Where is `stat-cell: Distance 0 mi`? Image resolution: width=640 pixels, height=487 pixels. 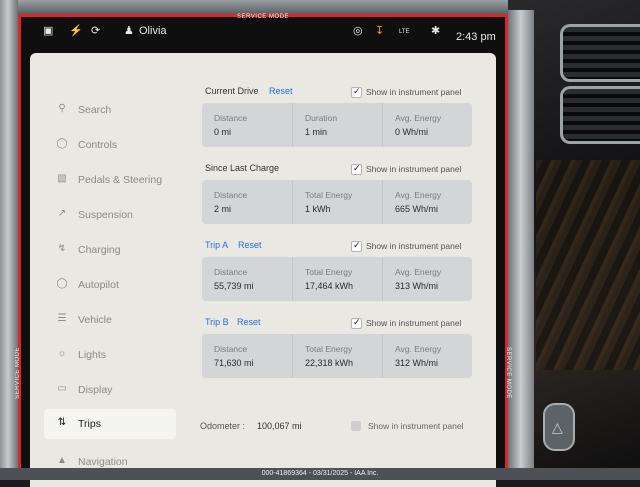 stat-cell: Distance 0 mi is located at coordinates (247, 125).